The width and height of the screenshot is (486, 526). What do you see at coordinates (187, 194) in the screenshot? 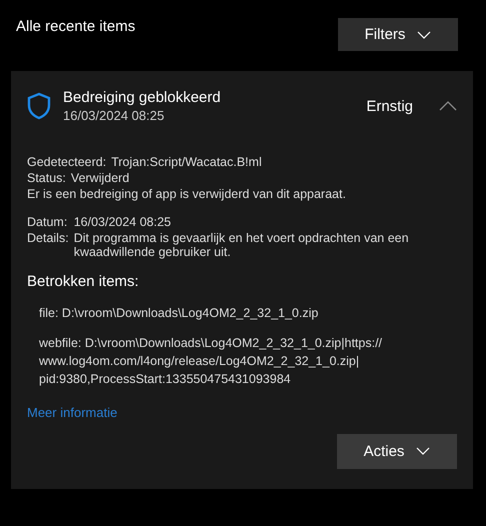
I see `message-text: Er is een bedreiging of app is verwijderd van dit apparaat.` at bounding box center [187, 194].